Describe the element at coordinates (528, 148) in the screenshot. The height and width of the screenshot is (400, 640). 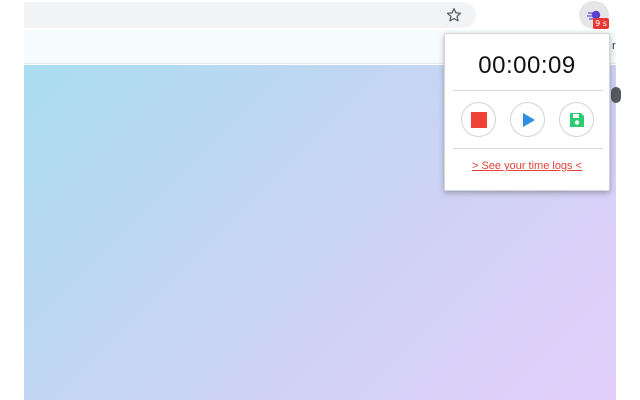
I see `divider-bottom` at that location.